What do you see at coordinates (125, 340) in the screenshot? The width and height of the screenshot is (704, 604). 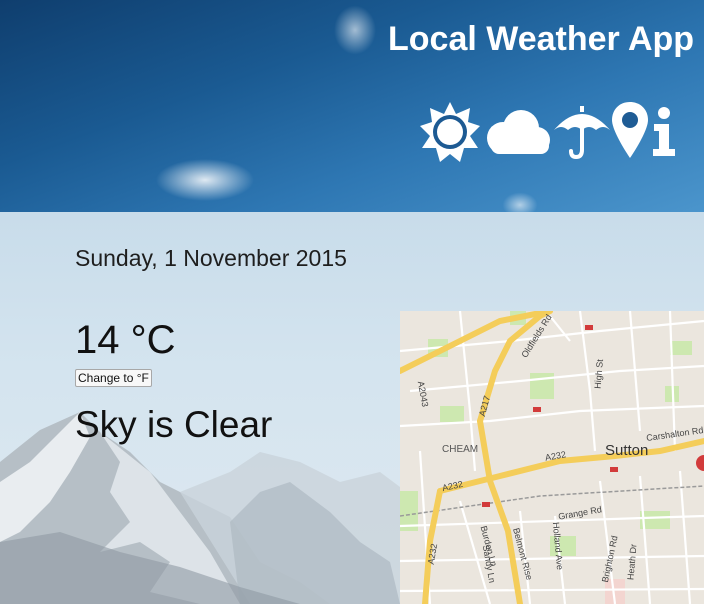 I see `temperature-value: 14 °C` at bounding box center [125, 340].